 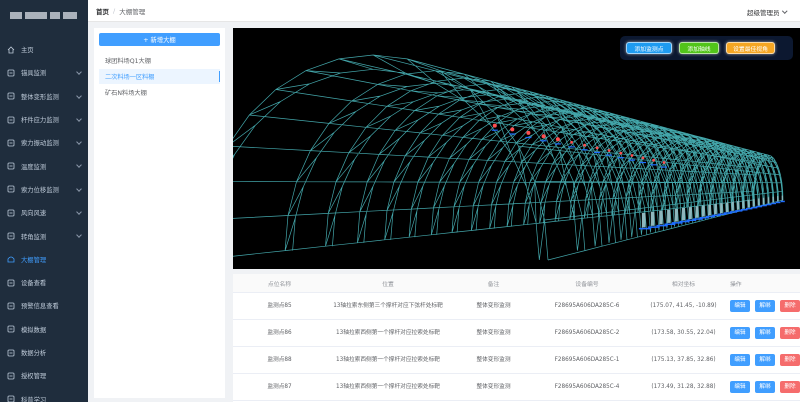 I want to click on coordinates-cell: (173.49, 31.28, 32.88), so click(x=683, y=387).